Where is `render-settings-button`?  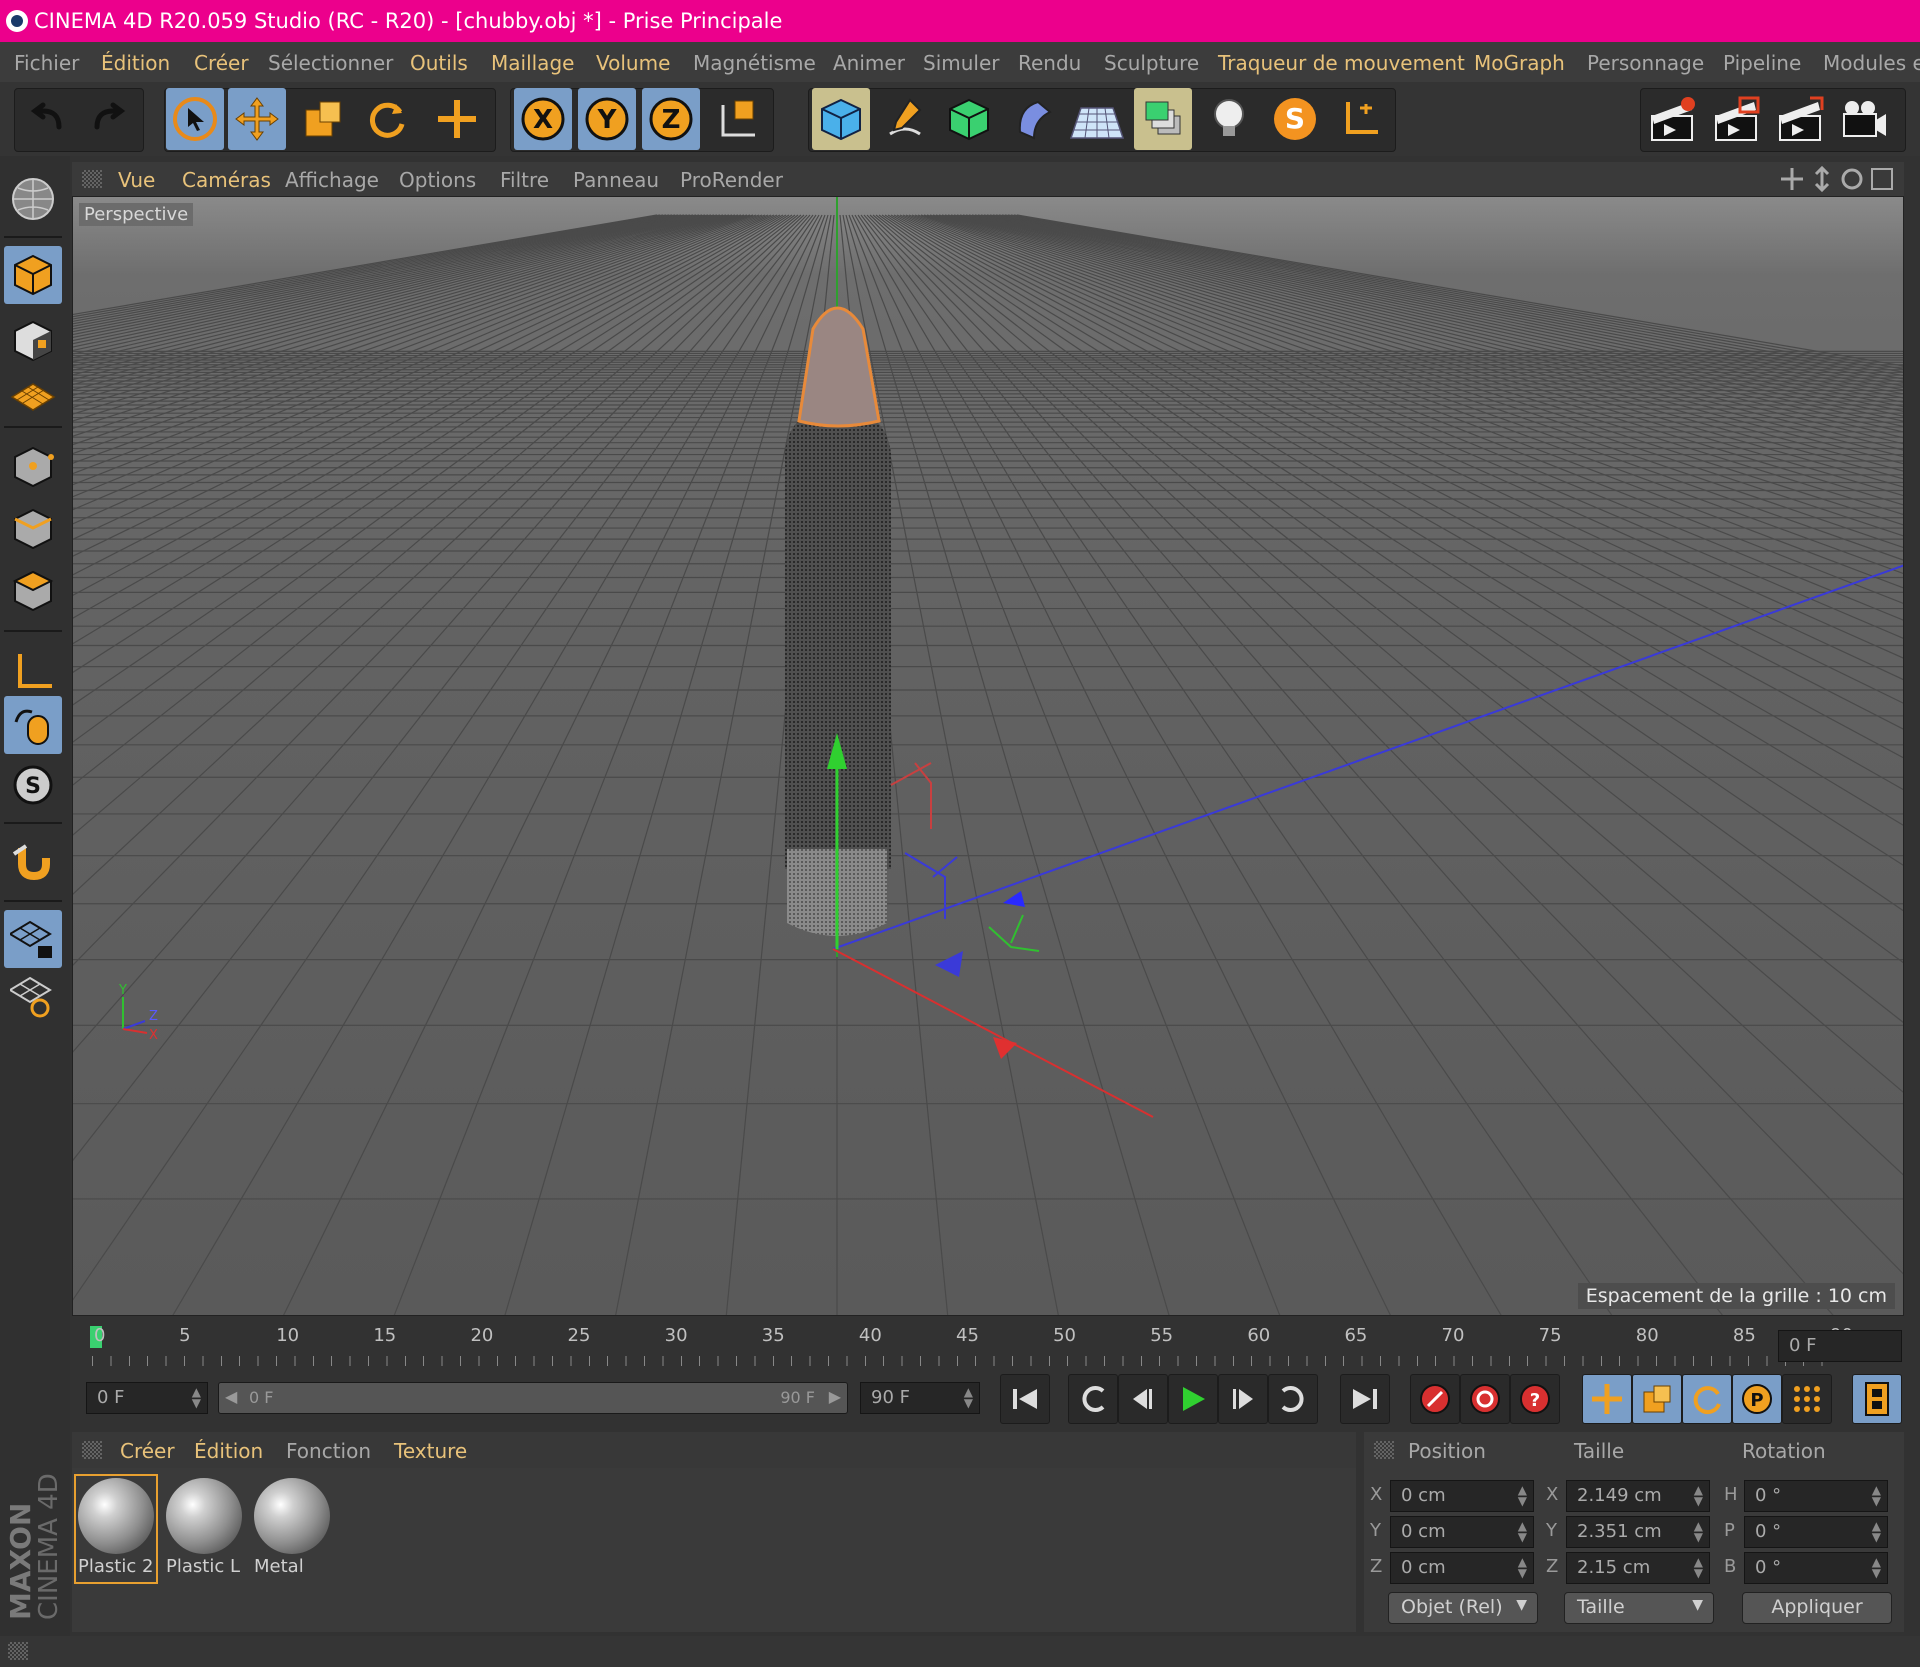 render-settings-button is located at coordinates (1801, 119).